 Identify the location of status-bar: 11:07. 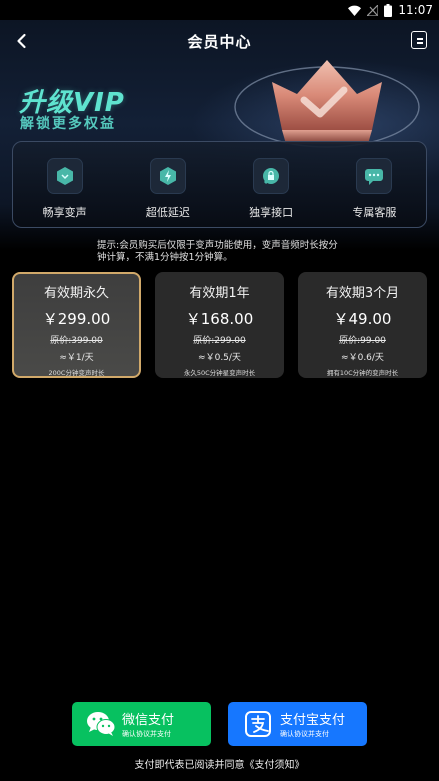
(219, 10).